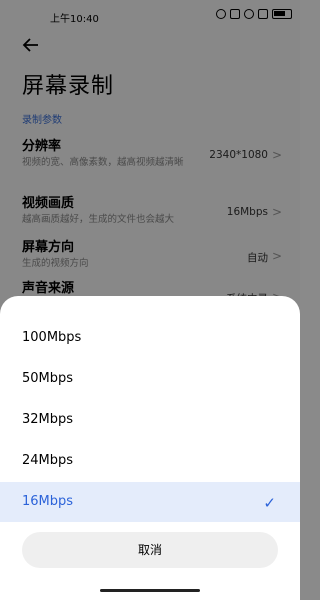 This screenshot has width=320, height=600. Describe the element at coordinates (48, 378) in the screenshot. I see `option-label: 50Mbps` at that location.